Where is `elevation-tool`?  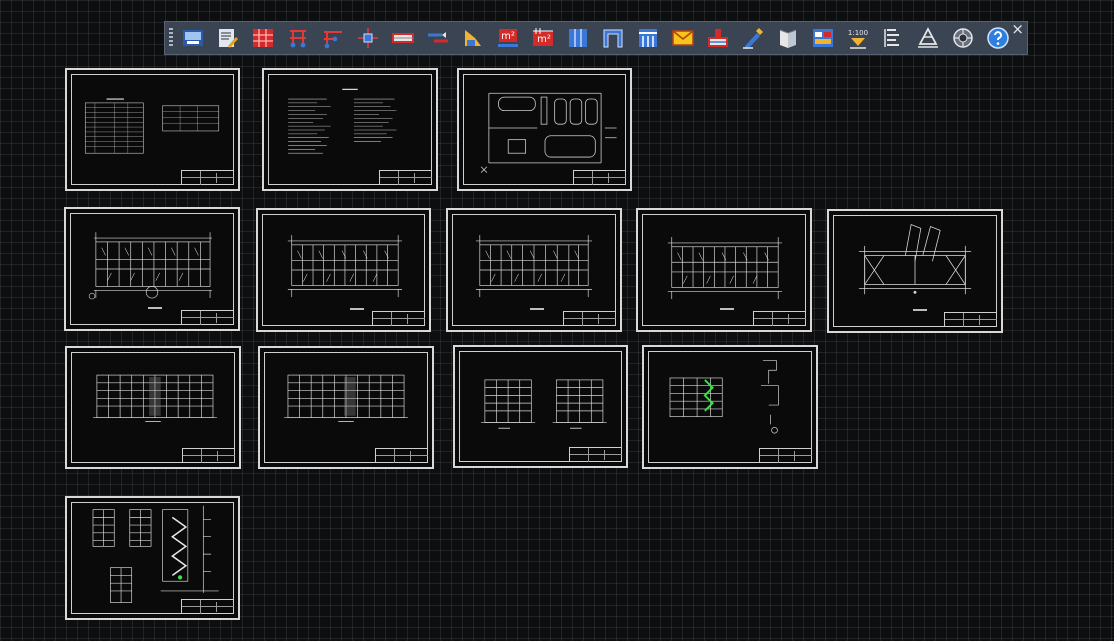
elevation-tool is located at coordinates (578, 38).